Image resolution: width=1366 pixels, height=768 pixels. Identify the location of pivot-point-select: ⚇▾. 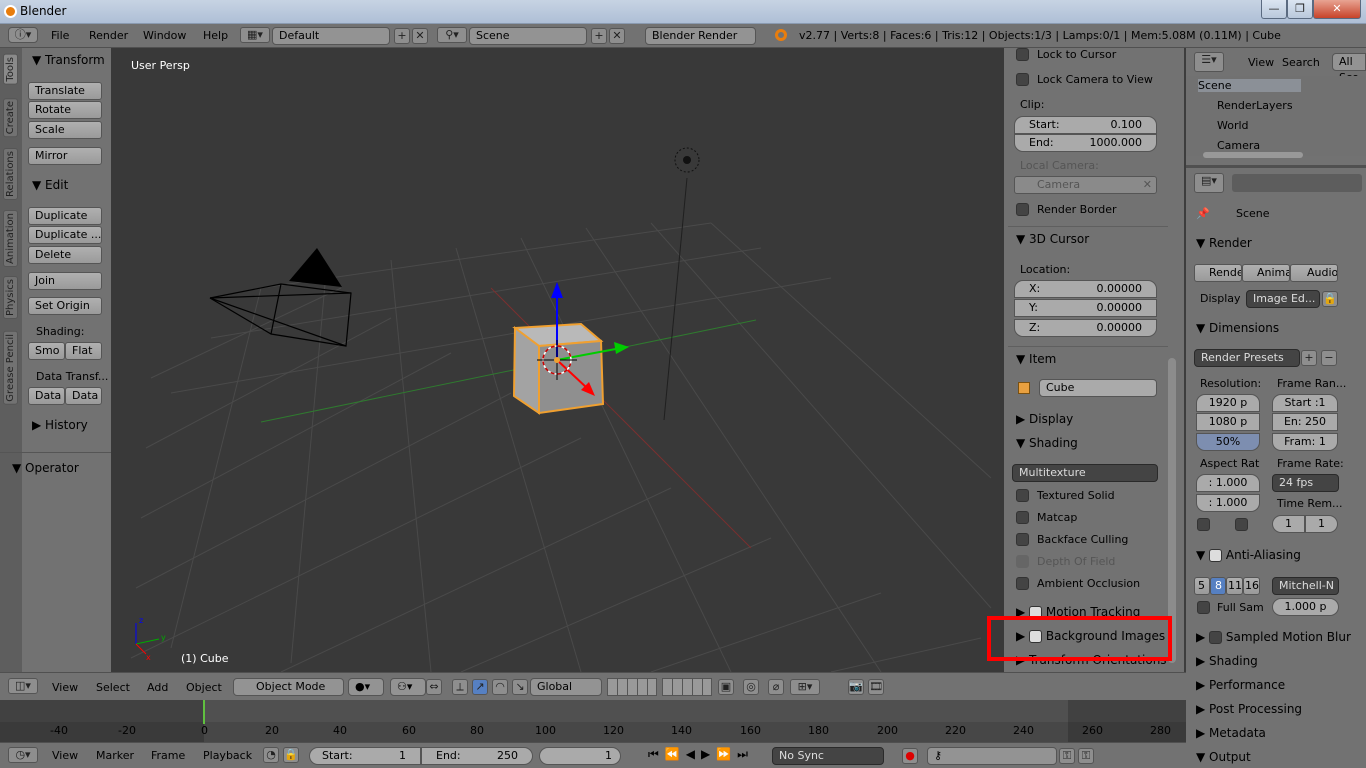
(408, 687).